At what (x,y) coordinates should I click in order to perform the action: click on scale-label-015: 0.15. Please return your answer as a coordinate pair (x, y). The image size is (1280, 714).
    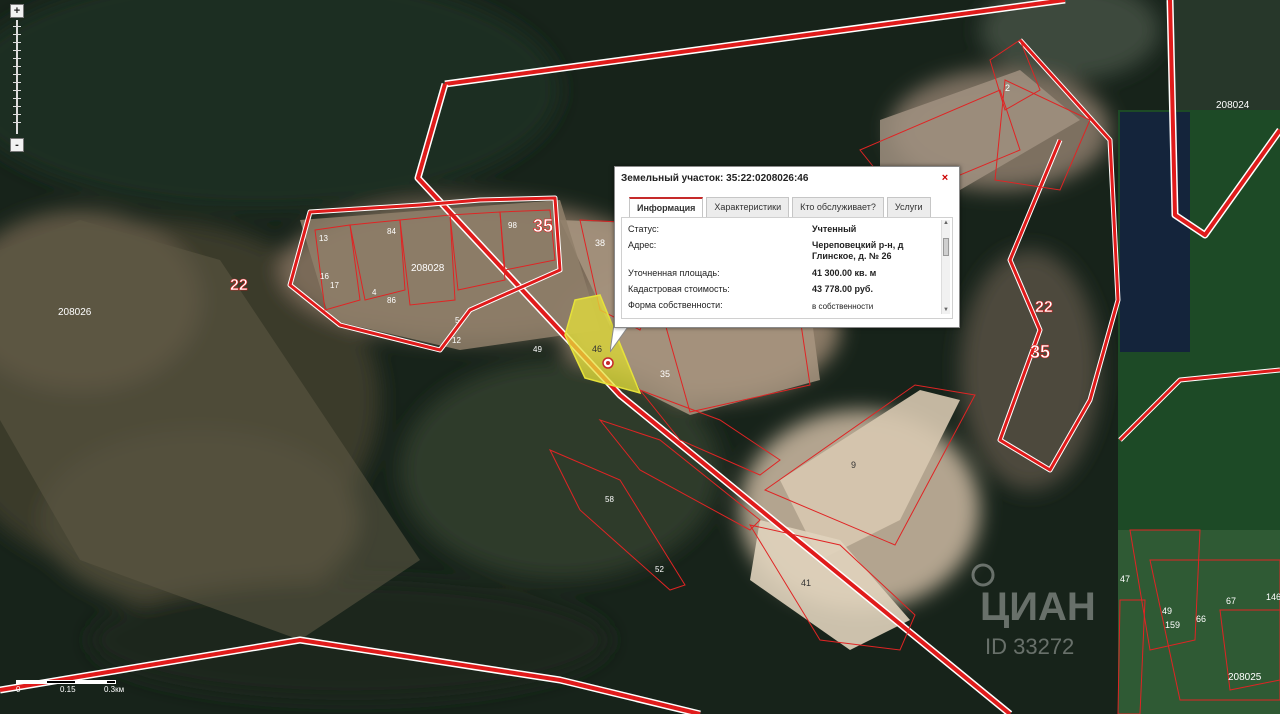
    Looking at the image, I should click on (68, 689).